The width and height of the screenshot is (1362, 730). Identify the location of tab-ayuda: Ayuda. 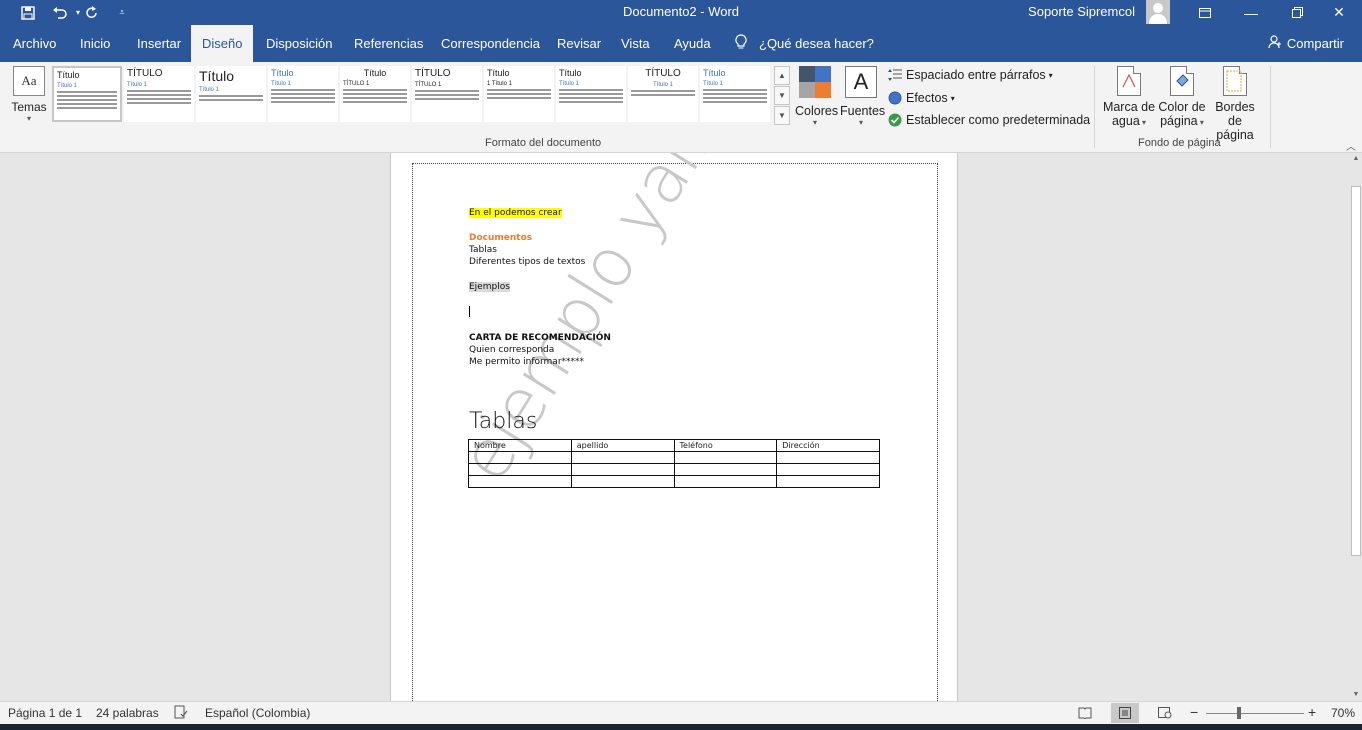
(692, 43).